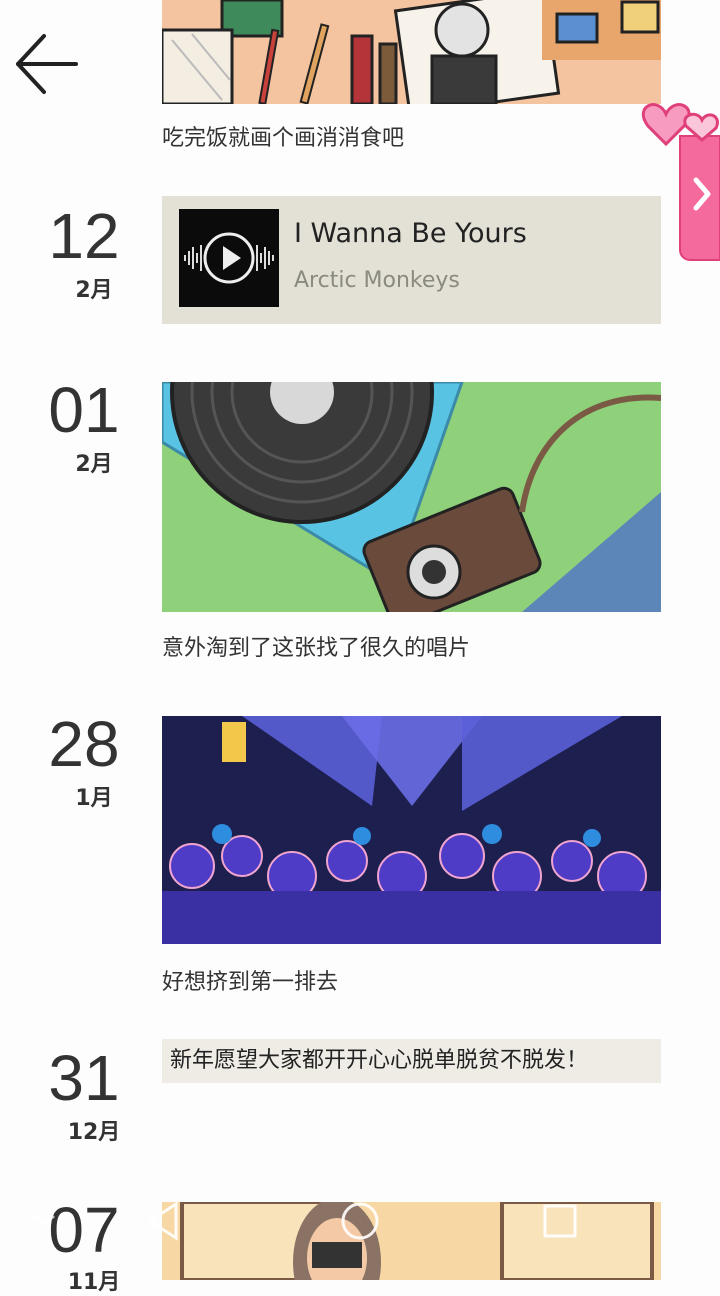 The width and height of the screenshot is (720, 1296). What do you see at coordinates (84, 236) in the screenshot?
I see `entry-day: 12` at bounding box center [84, 236].